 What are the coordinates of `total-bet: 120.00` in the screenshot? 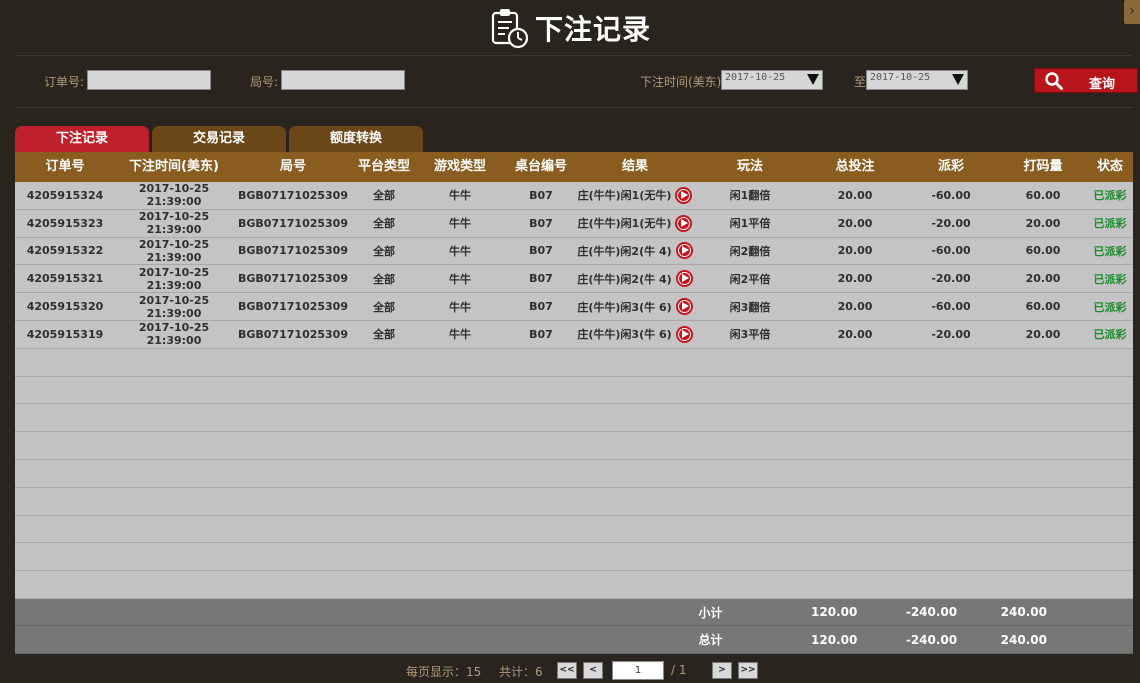 It's located at (834, 639).